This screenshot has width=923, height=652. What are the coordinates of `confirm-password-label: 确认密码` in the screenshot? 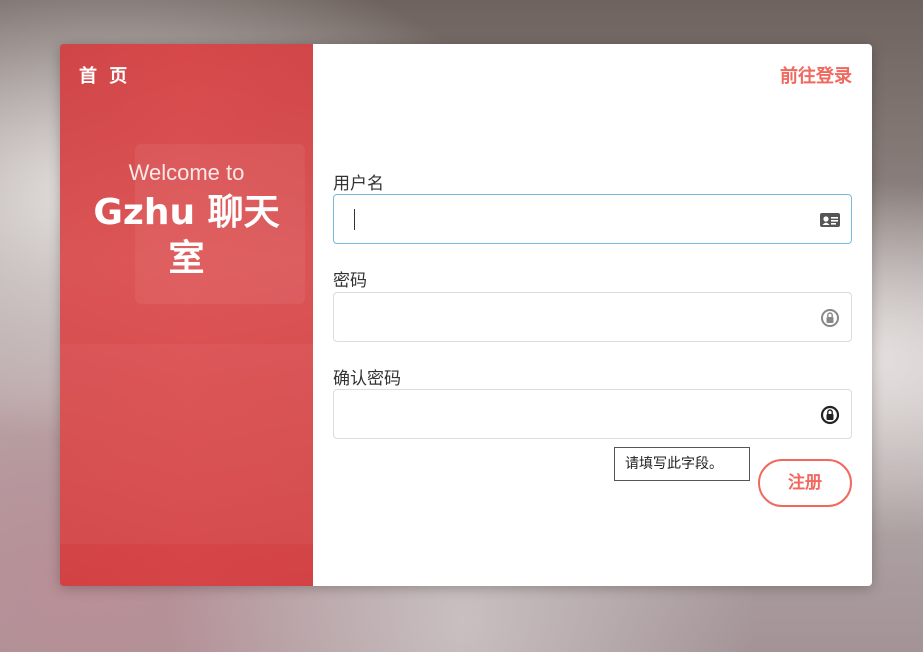 It's located at (367, 379).